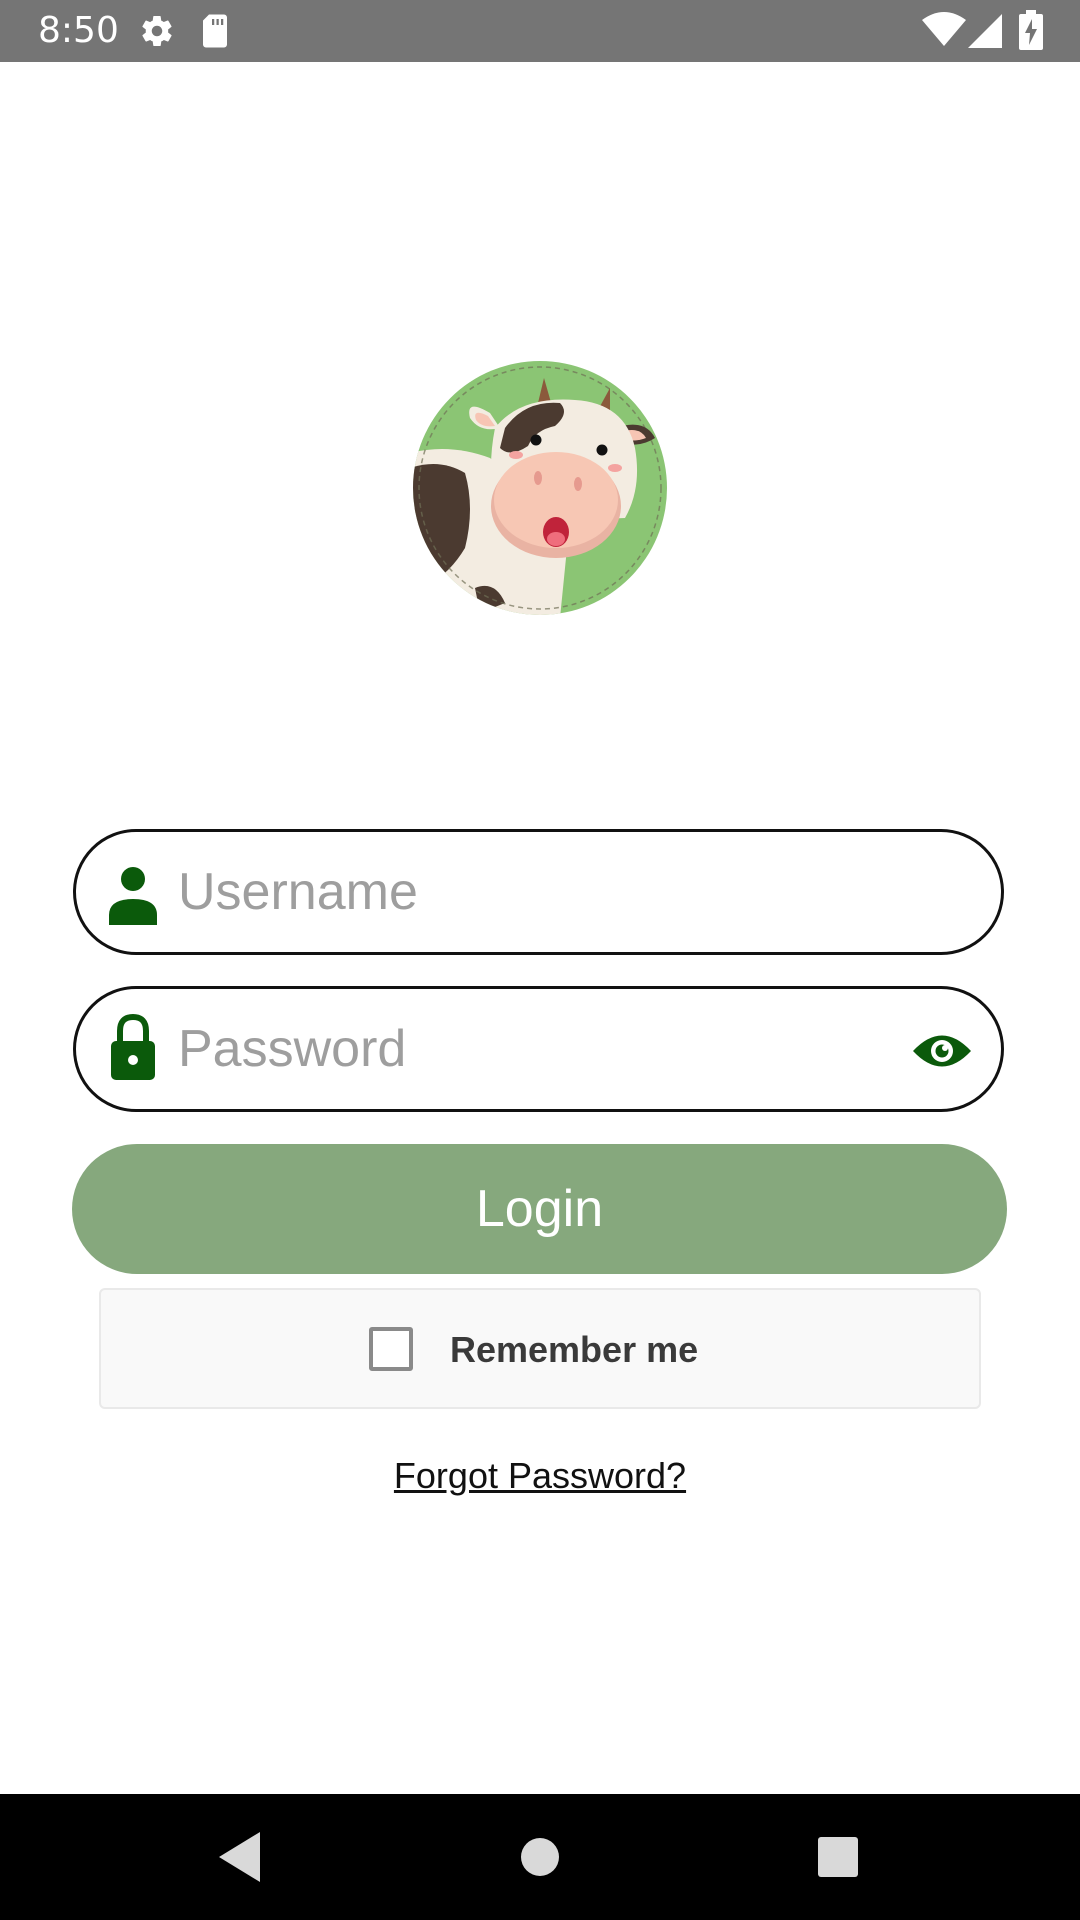 The width and height of the screenshot is (1080, 1920). Describe the element at coordinates (133, 1046) in the screenshot. I see `lock-icon` at that location.